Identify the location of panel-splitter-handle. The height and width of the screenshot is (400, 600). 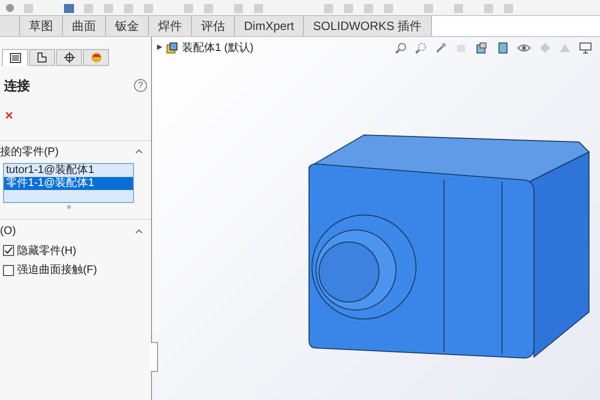
(154, 357).